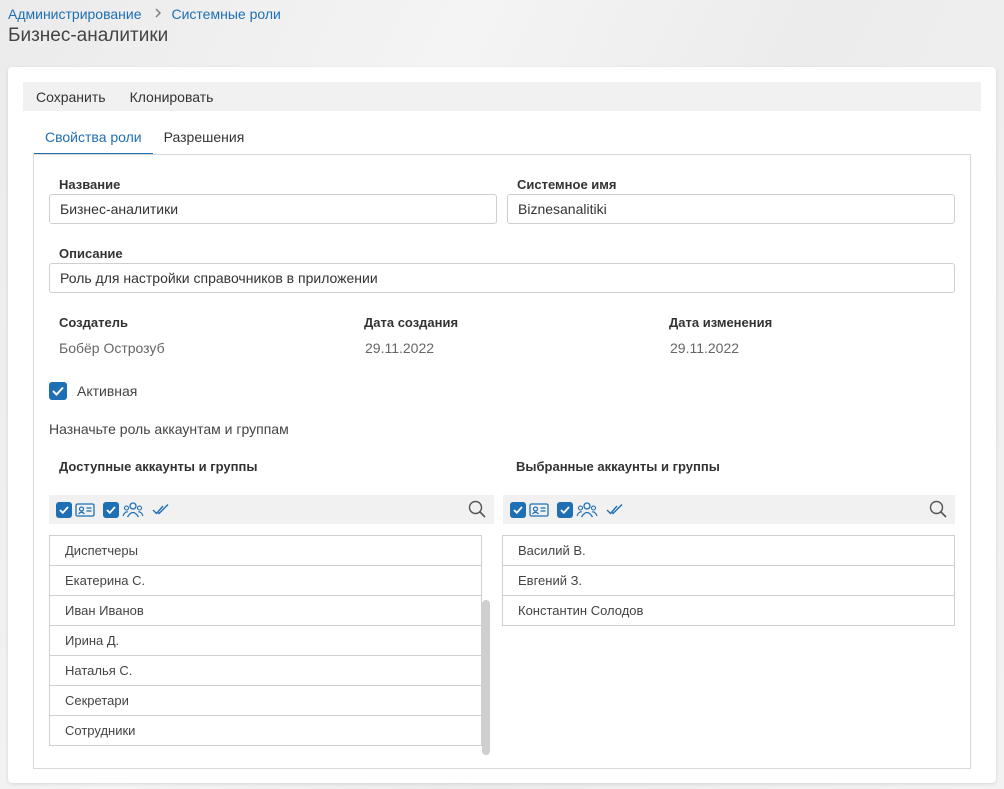 The height and width of the screenshot is (789, 1004). I want to click on name-input, so click(273, 209).